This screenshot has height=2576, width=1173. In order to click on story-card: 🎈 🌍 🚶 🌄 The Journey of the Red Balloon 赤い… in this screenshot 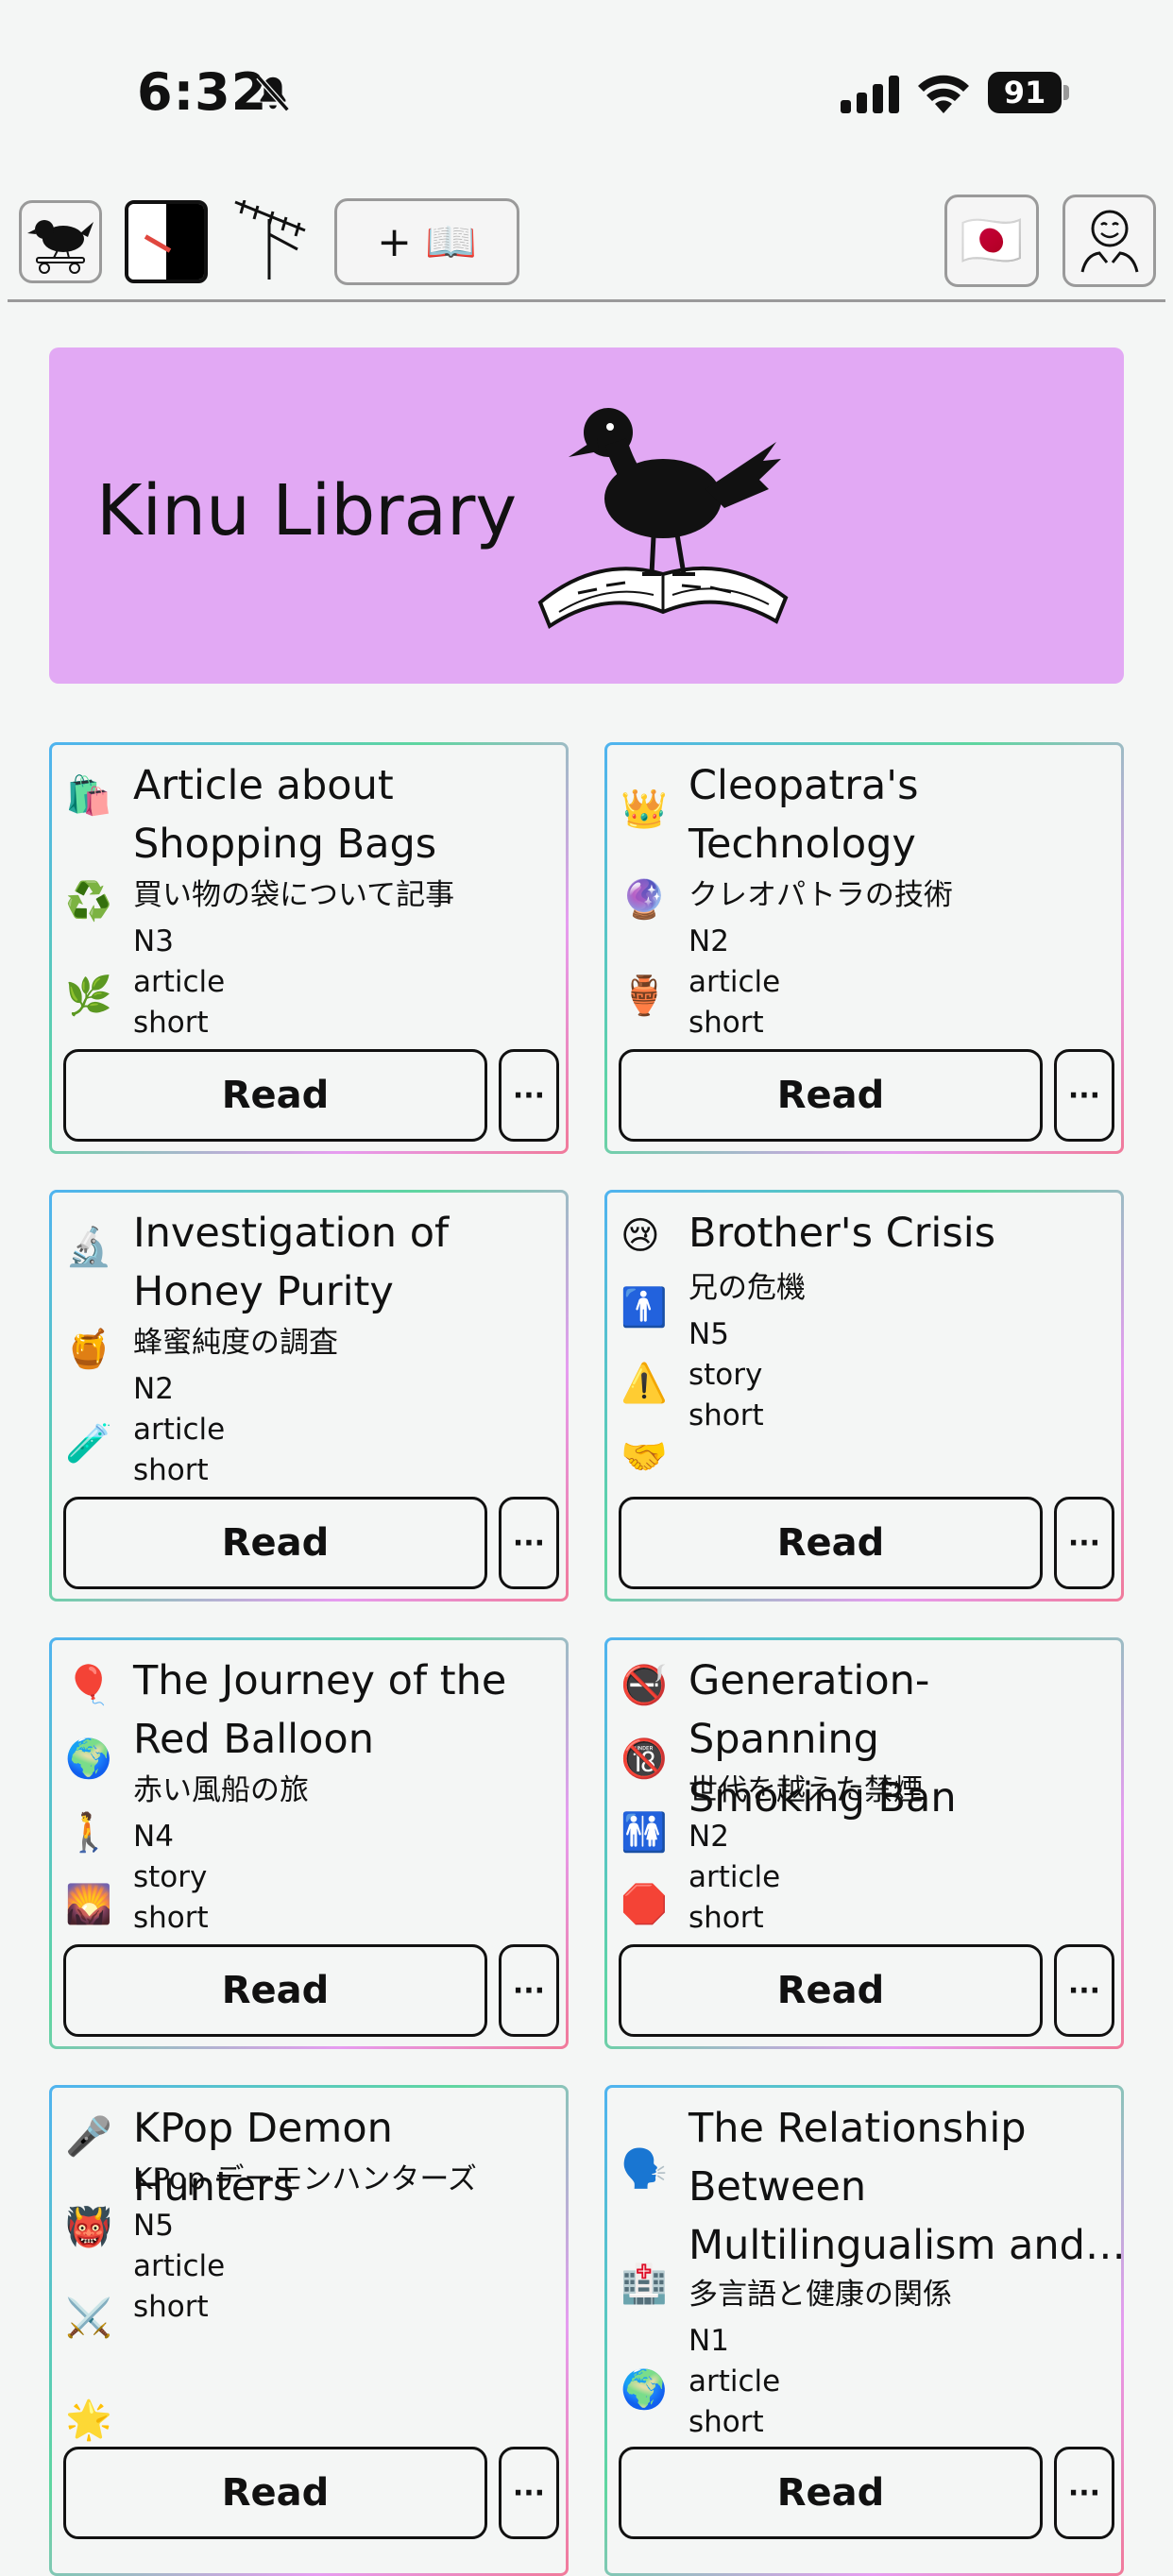, I will do `click(309, 1843)`.